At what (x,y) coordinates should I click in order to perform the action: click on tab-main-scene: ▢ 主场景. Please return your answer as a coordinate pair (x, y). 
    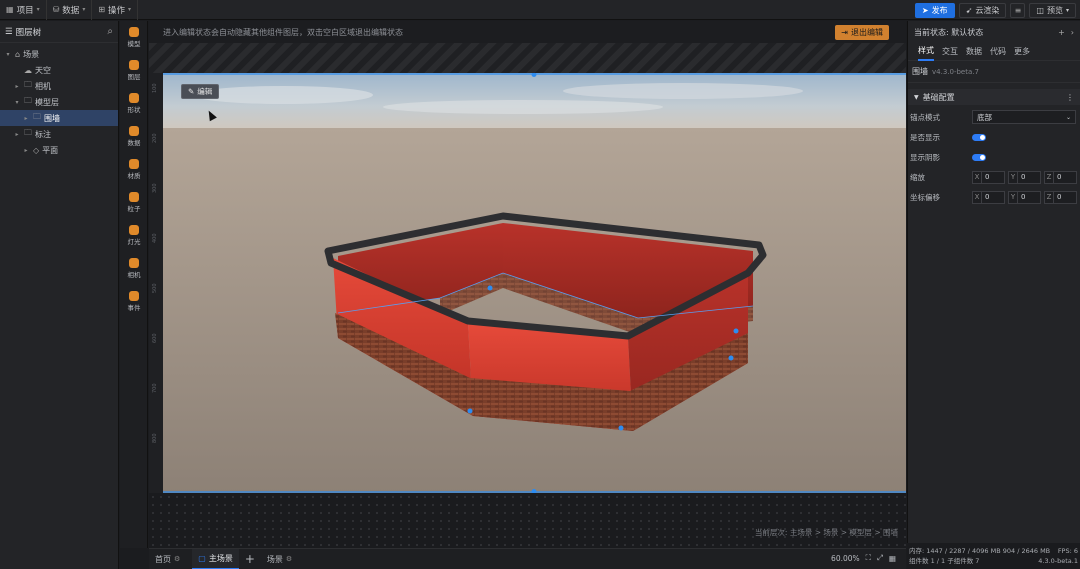
    Looking at the image, I should click on (215, 558).